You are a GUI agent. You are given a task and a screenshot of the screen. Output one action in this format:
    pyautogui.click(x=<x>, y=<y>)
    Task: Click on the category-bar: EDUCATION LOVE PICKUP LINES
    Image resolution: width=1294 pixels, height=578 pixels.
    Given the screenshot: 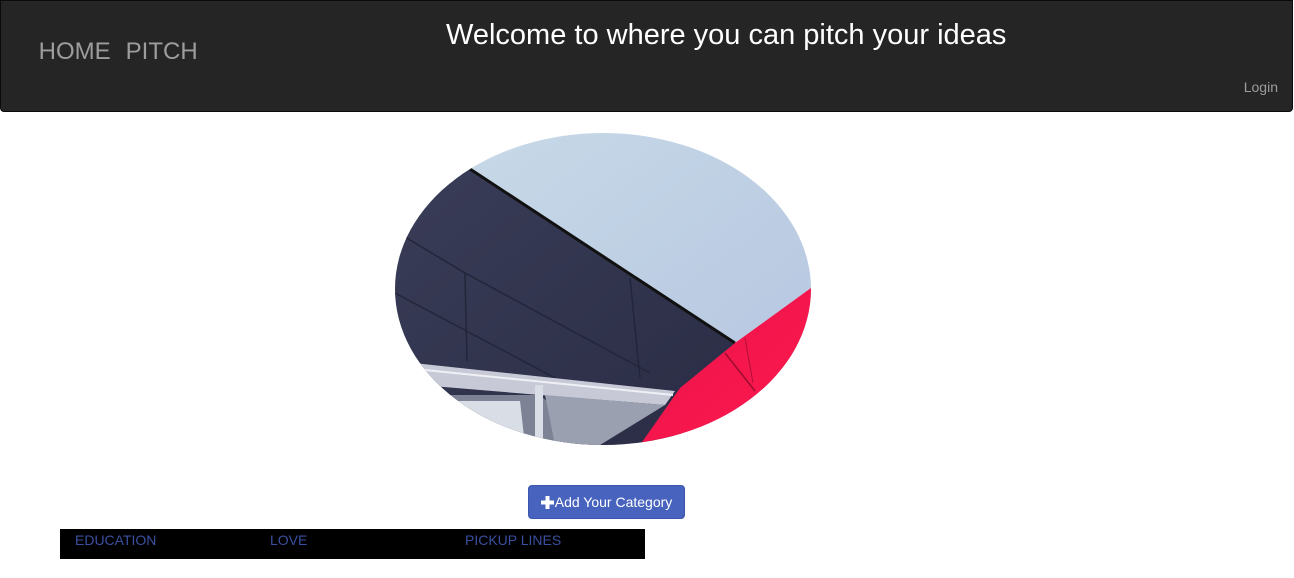 What is the action you would take?
    pyautogui.click(x=352, y=544)
    